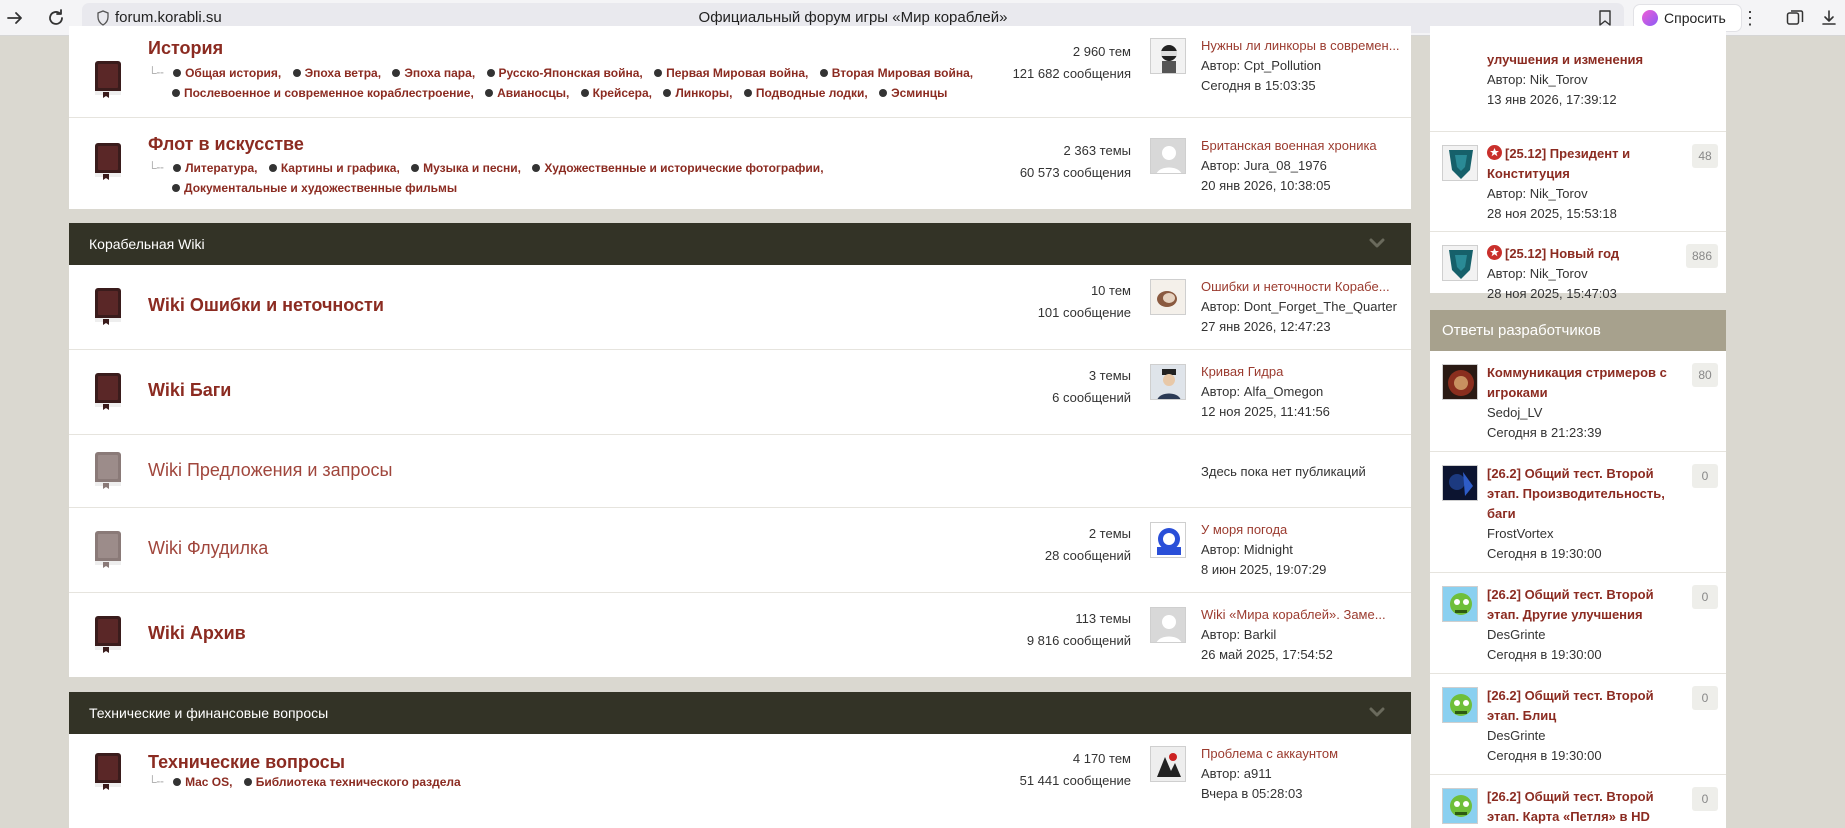  What do you see at coordinates (270, 470) in the screenshot?
I see `forum-title: Wiki Предложения и запросы` at bounding box center [270, 470].